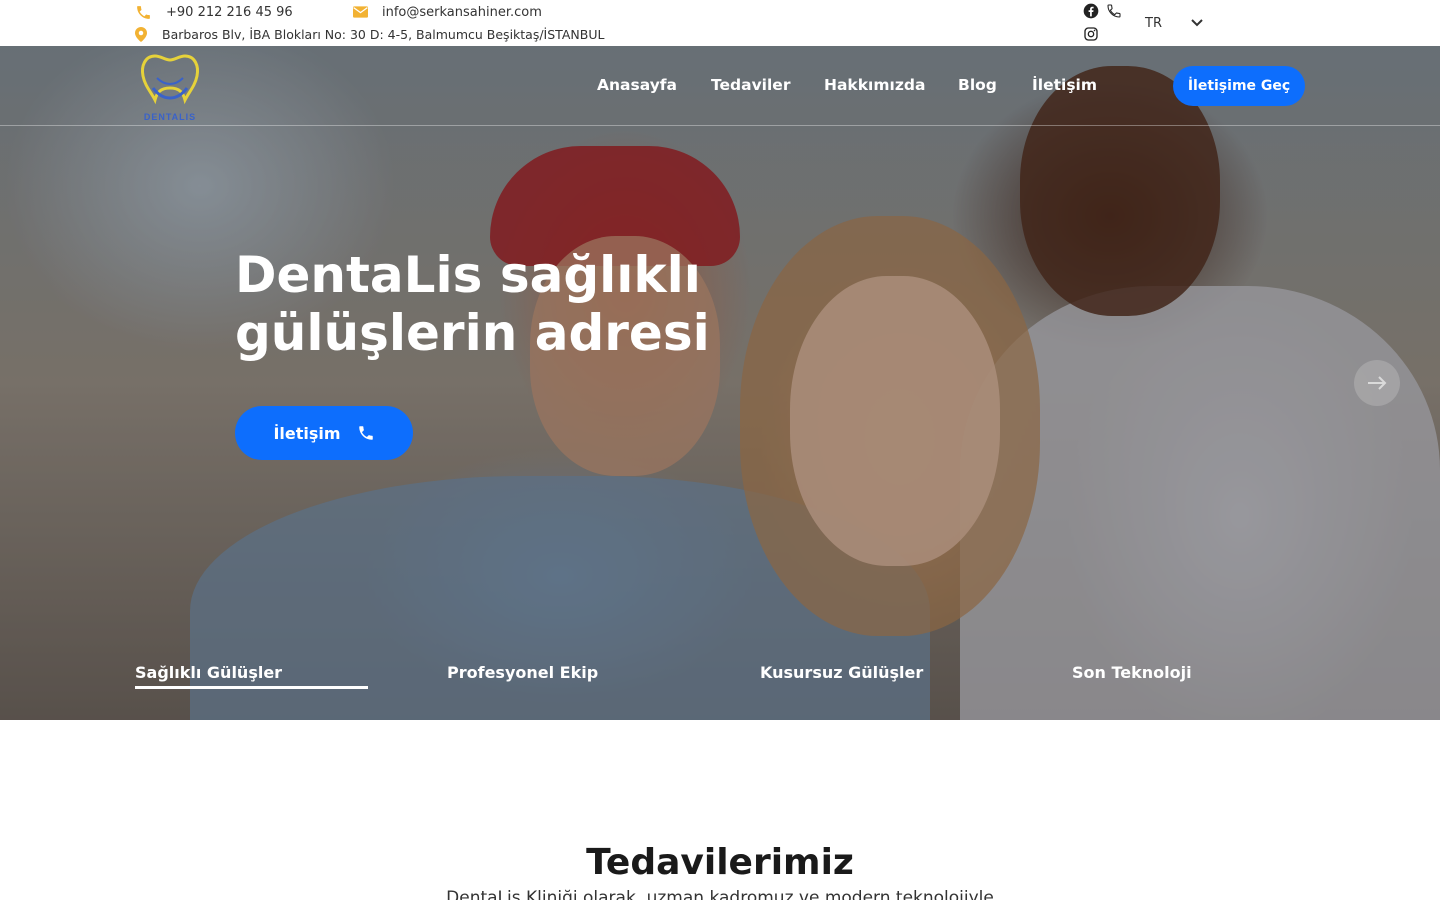  I want to click on contact-email: info@serkansahiner.com, so click(447, 12).